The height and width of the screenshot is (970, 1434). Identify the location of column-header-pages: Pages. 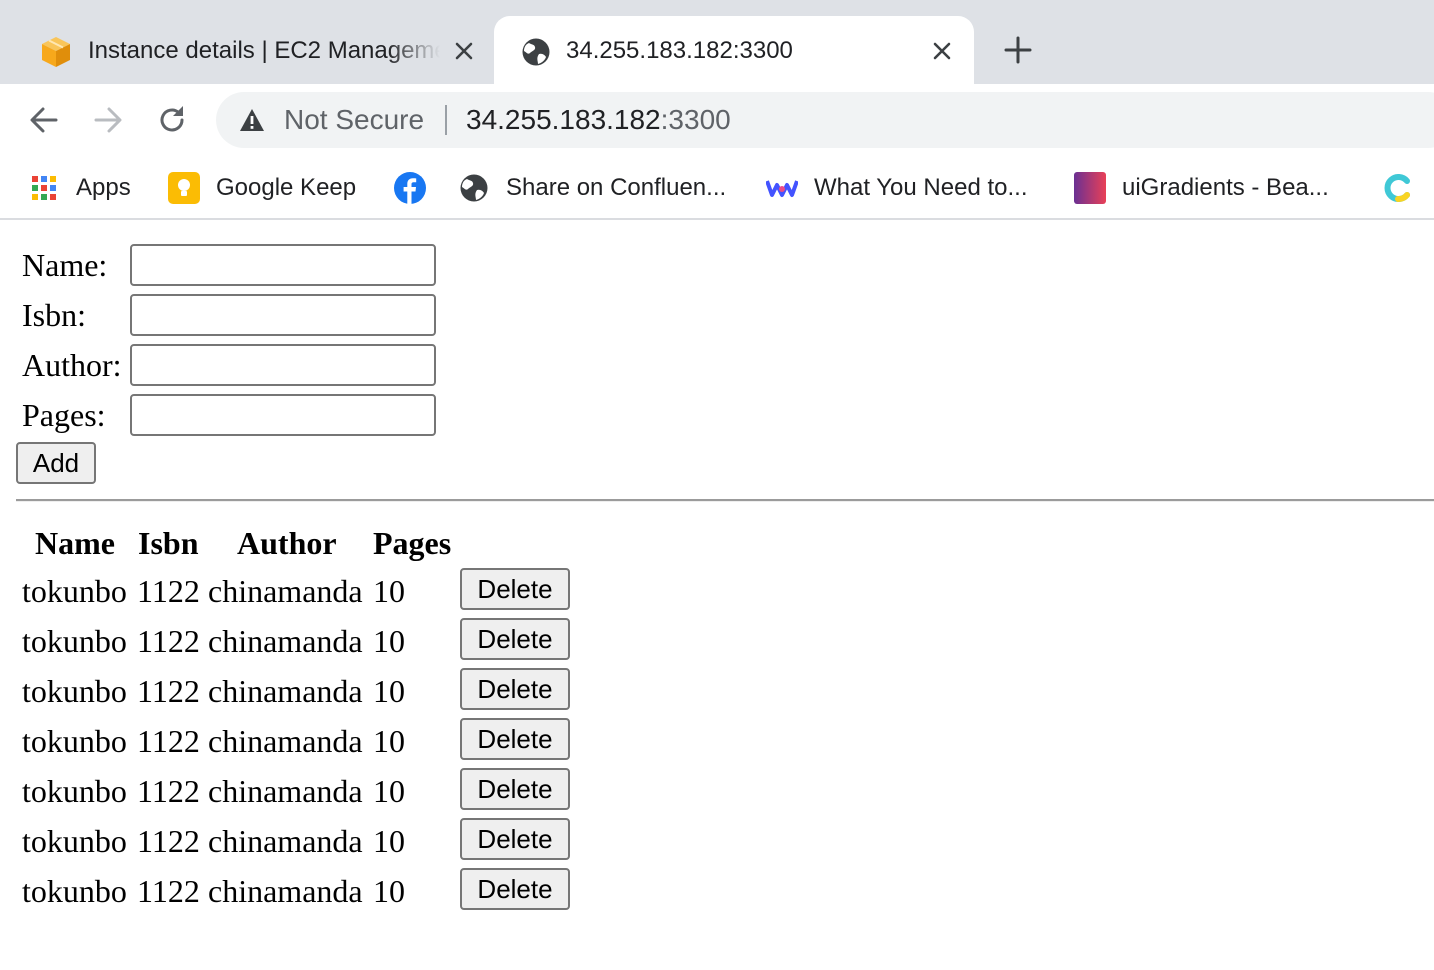
(412, 543).